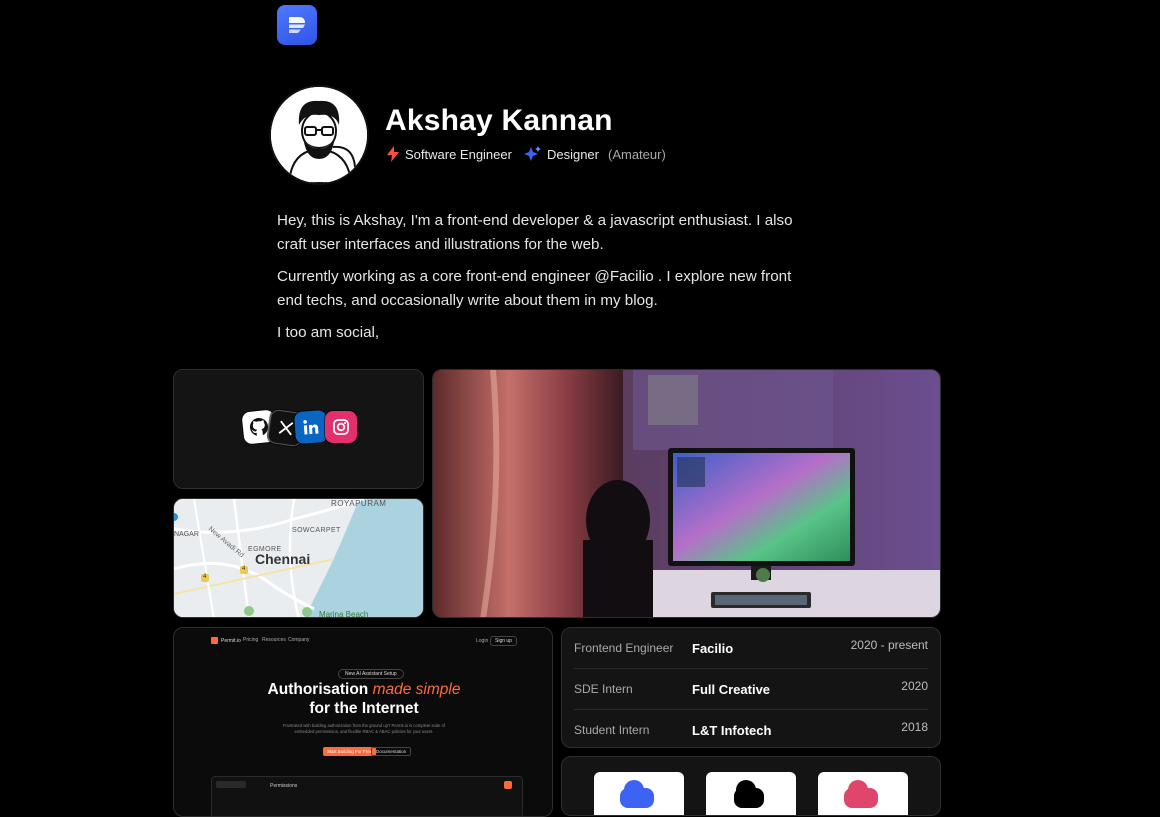 The width and height of the screenshot is (1160, 817). Describe the element at coordinates (499, 120) in the screenshot. I see `profile-name: Akshay Kannan` at that location.